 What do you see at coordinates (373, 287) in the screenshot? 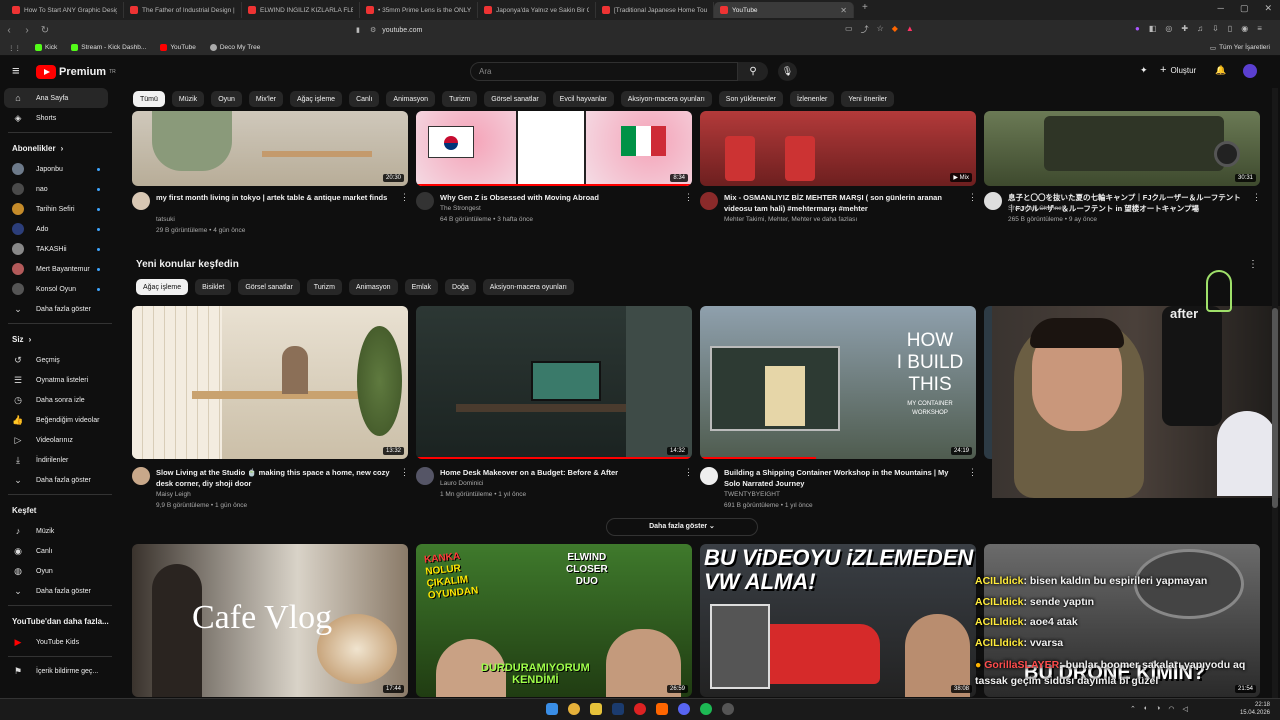
I see `topic-chip: Animasyon` at bounding box center [373, 287].